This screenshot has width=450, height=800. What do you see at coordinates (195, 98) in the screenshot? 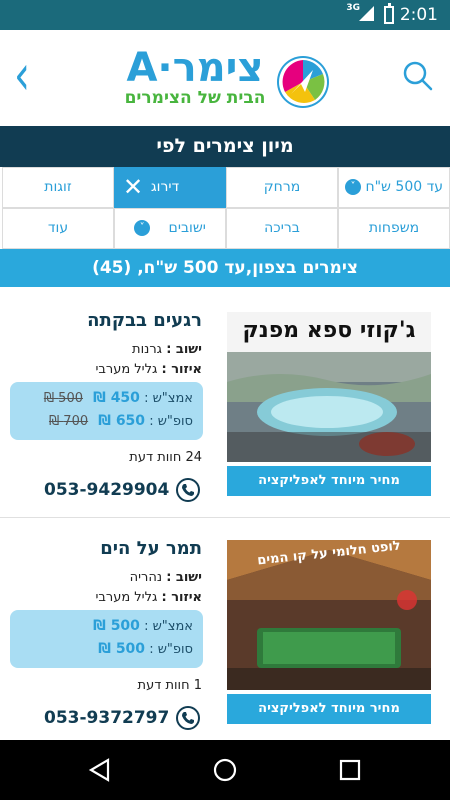
I see `logo-subtitle: הבית של הצימרים` at bounding box center [195, 98].